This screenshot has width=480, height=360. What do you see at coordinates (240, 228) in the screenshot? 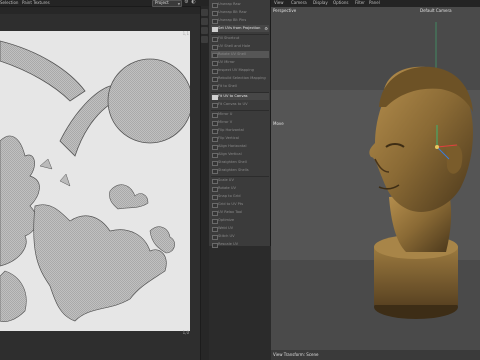
I see `menu-item: Weld UV` at bounding box center [240, 228].